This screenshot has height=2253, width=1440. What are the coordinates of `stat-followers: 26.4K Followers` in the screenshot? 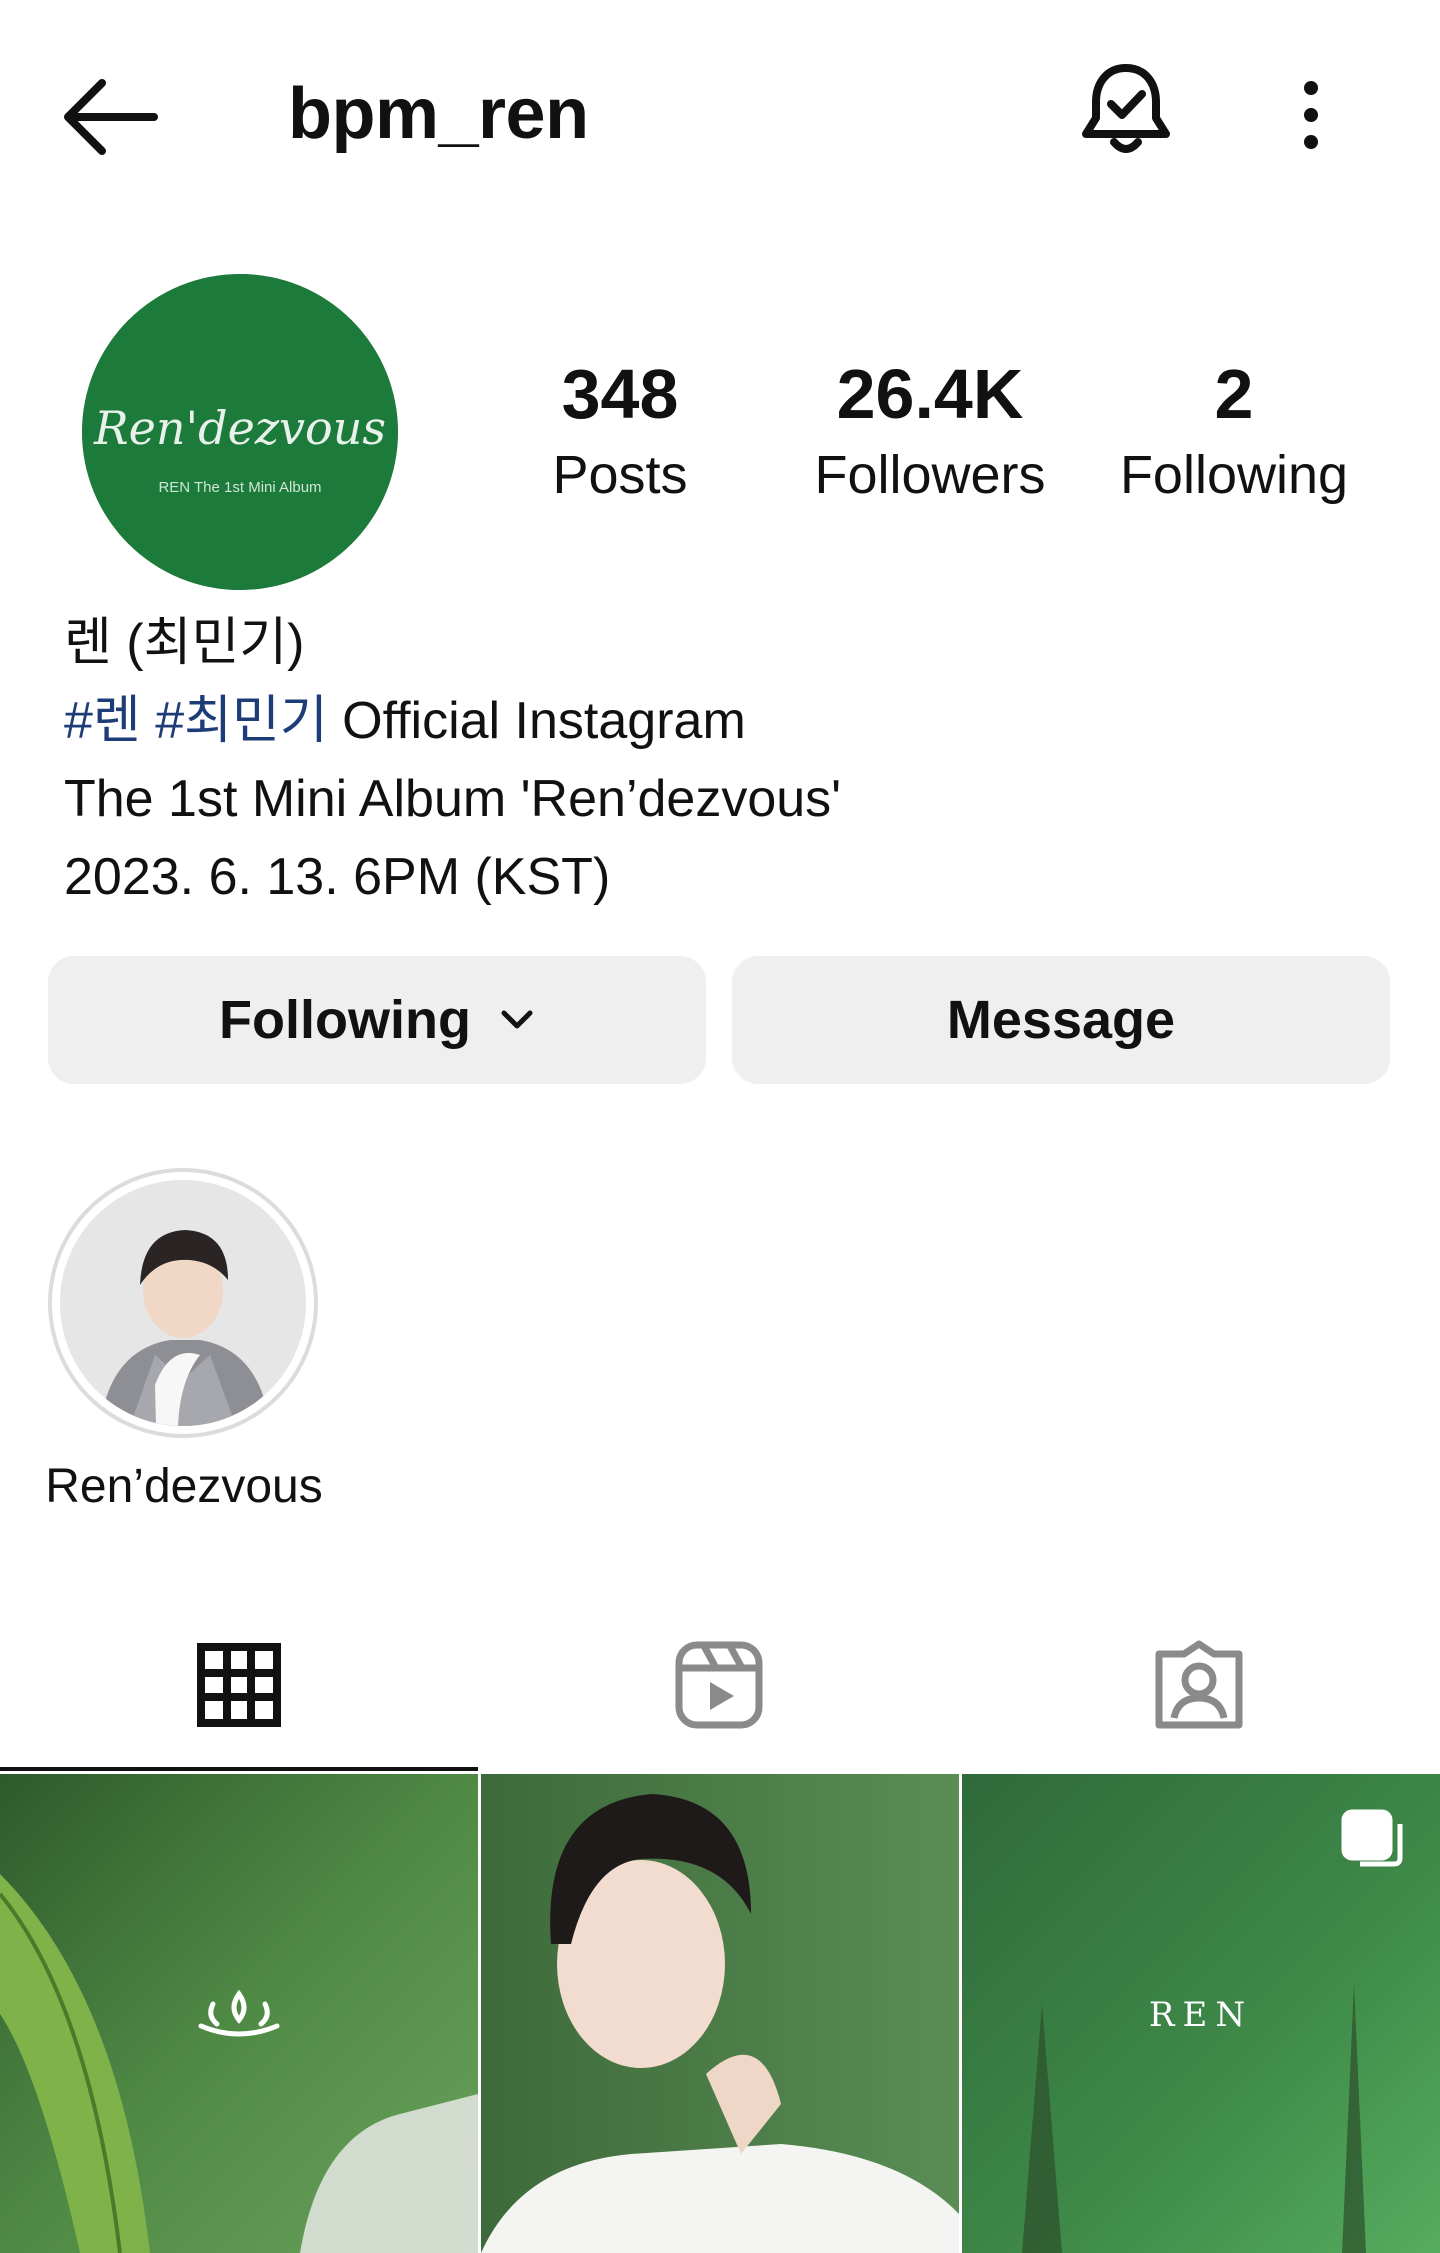 It's located at (930, 431).